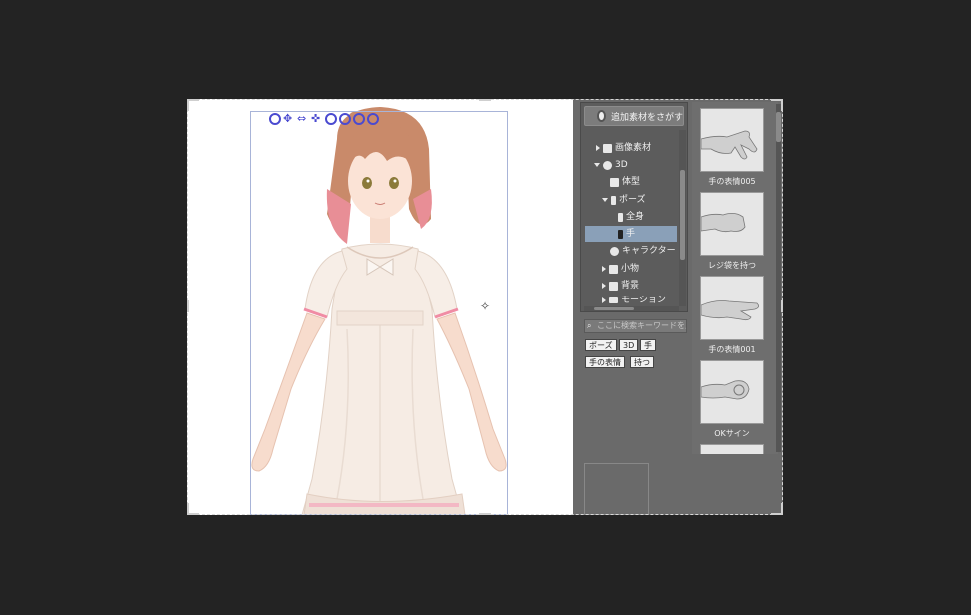 The height and width of the screenshot is (615, 971). What do you see at coordinates (616, 489) in the screenshot?
I see `material-preview` at bounding box center [616, 489].